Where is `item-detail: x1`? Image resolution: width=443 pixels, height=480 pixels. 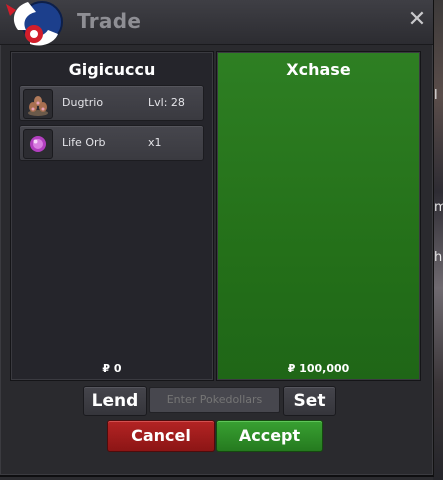 item-detail: x1 is located at coordinates (155, 142).